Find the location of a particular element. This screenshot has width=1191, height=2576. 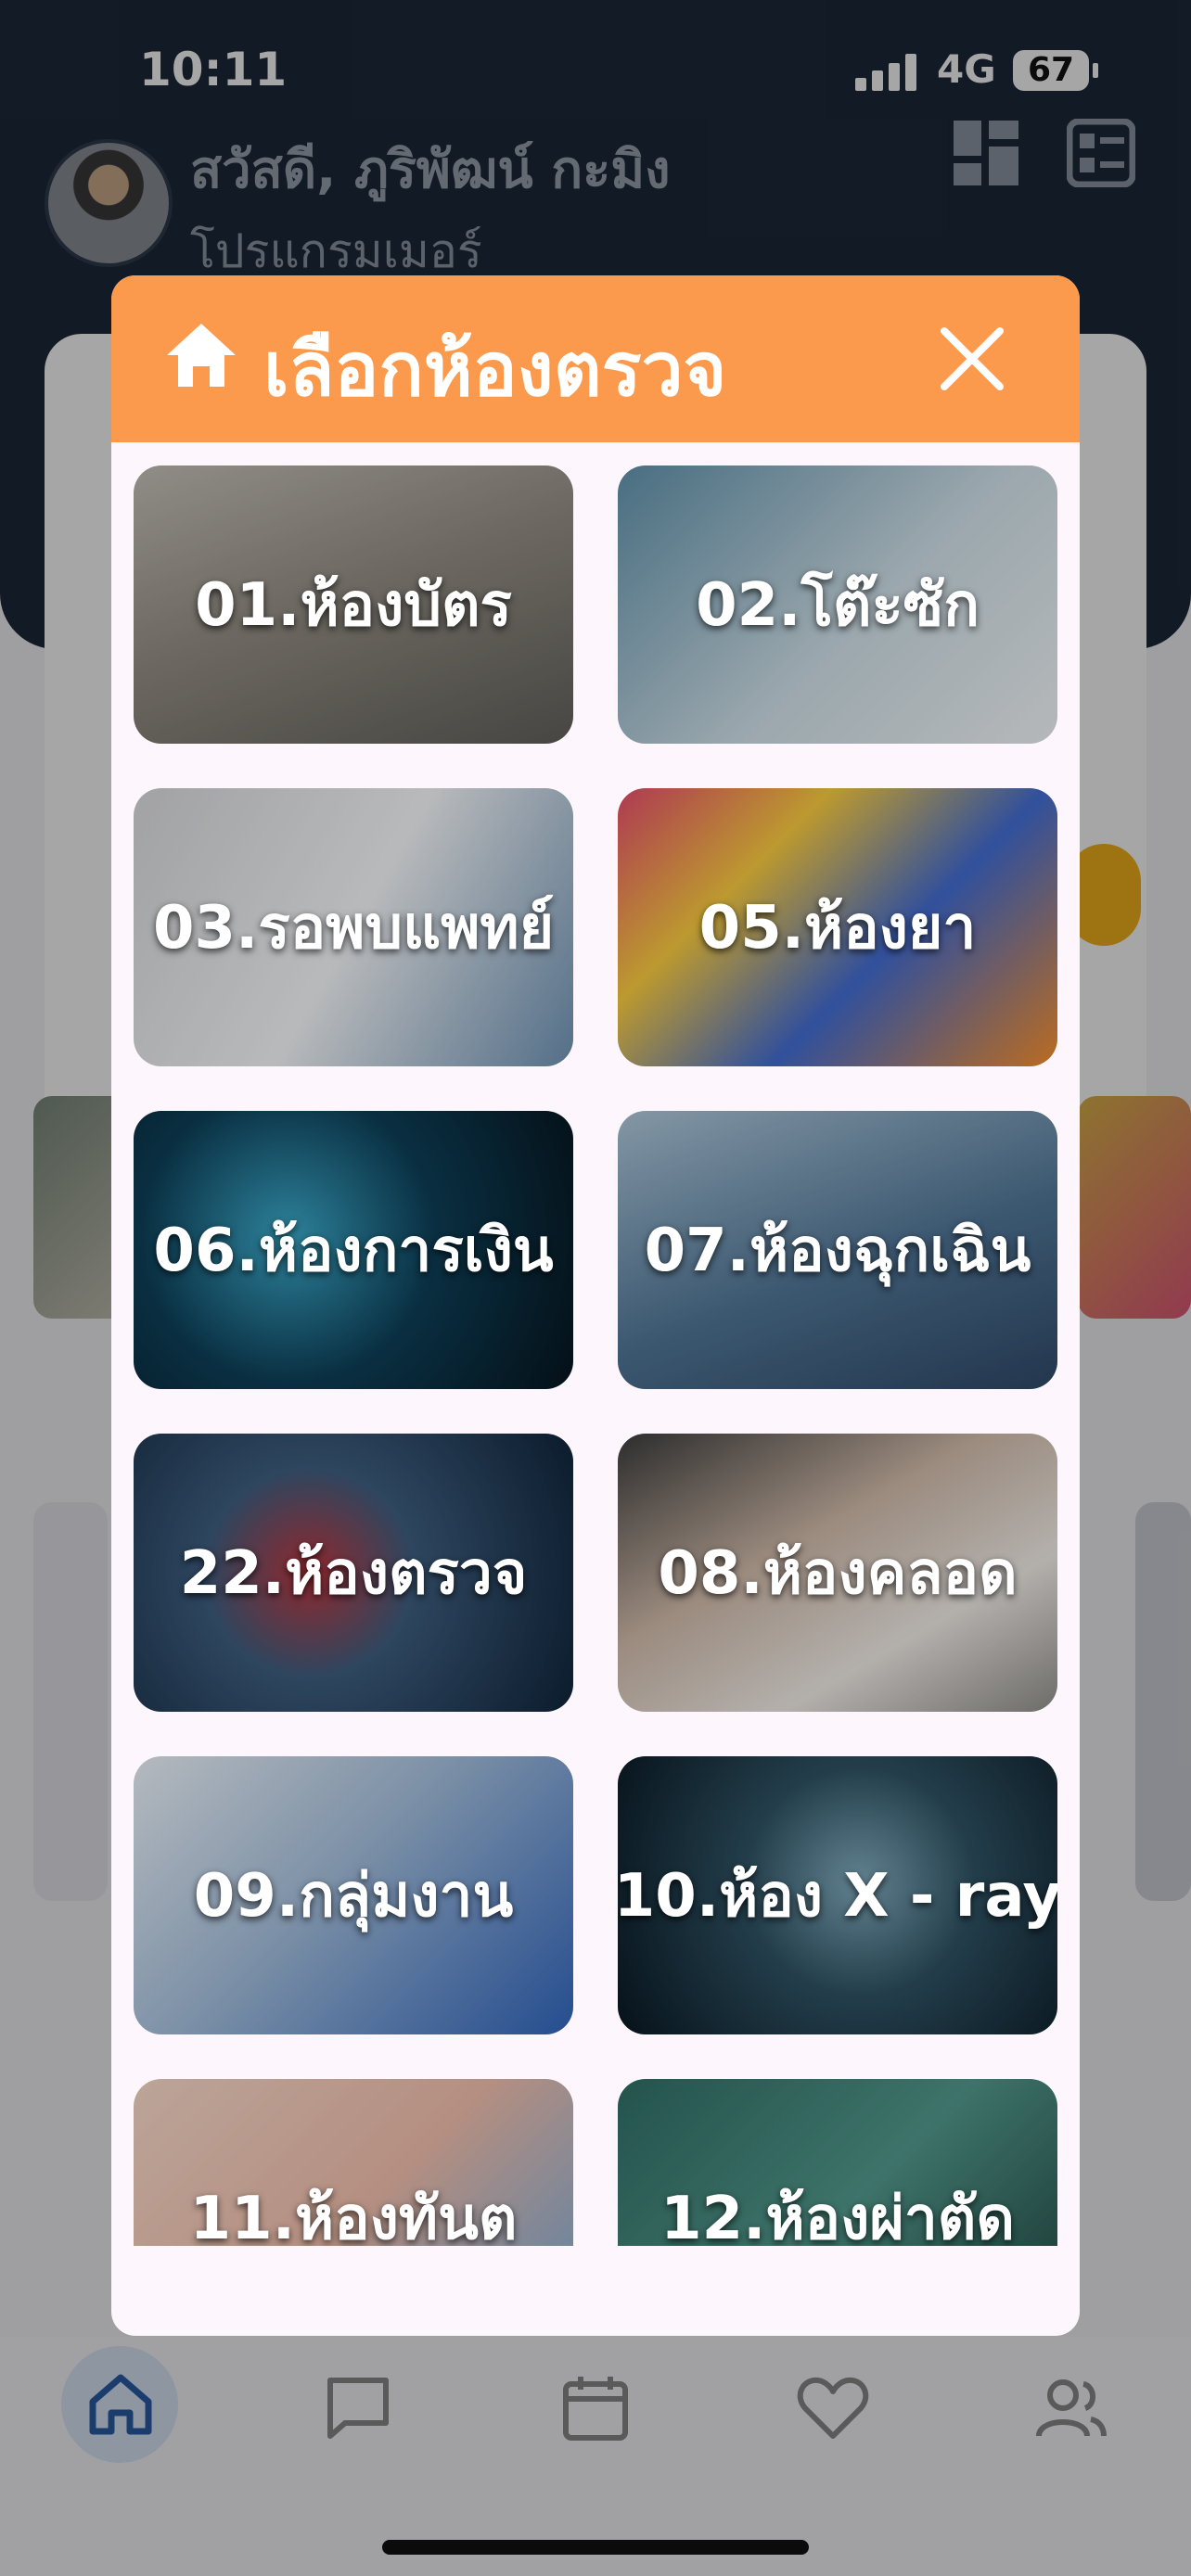

room-tile: 03.รอพบแพทย์ is located at coordinates (353, 927).